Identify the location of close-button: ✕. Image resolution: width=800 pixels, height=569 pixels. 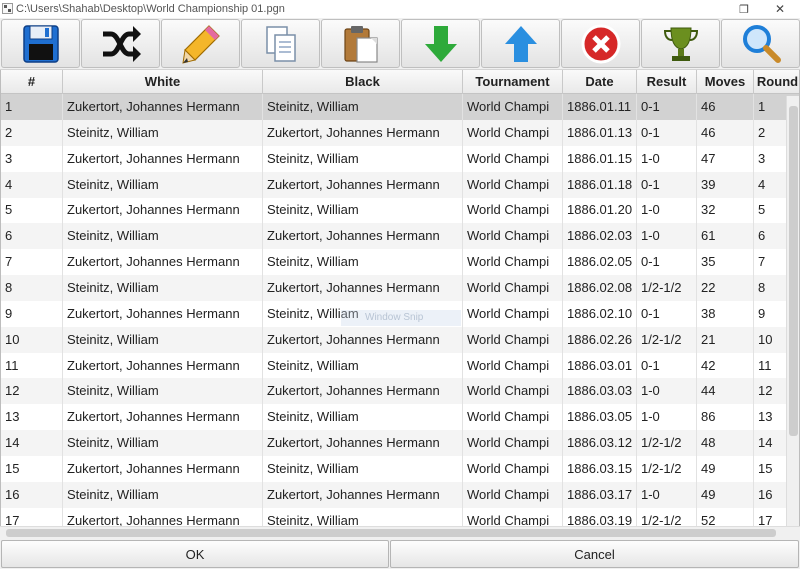
(780, 9).